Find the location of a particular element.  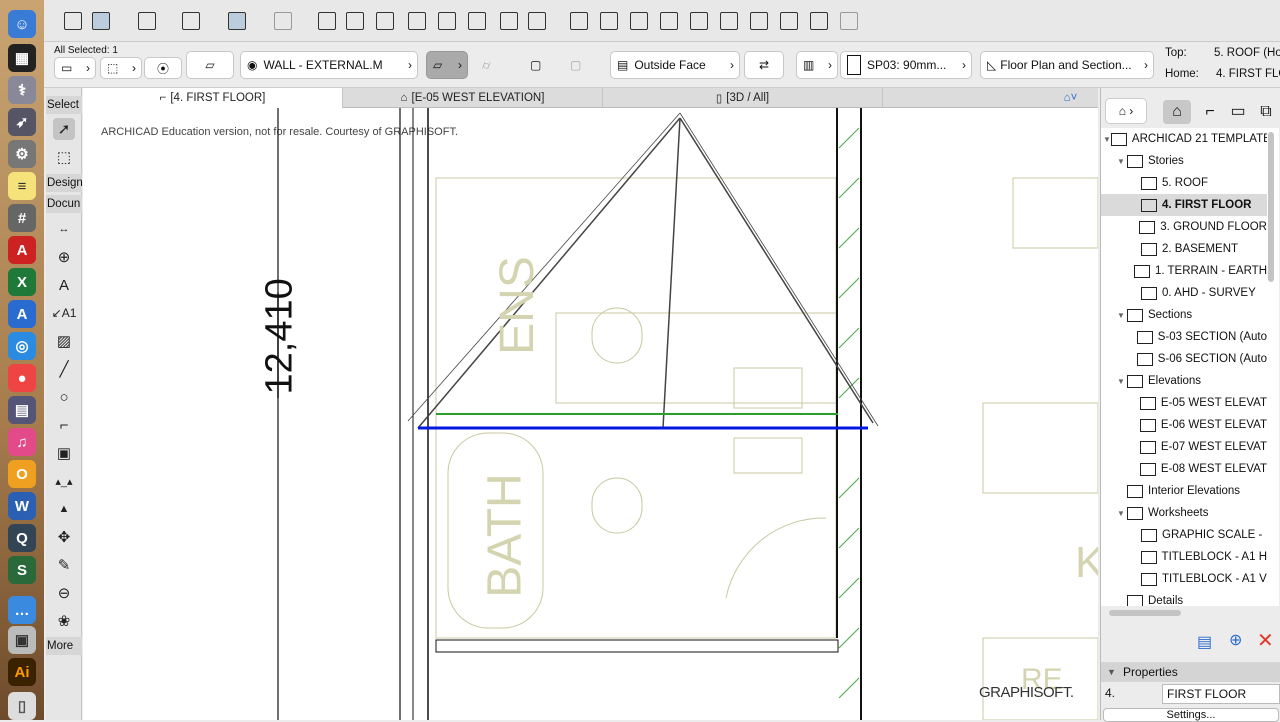

label-tool-icon: ↙A1 is located at coordinates (64, 313).